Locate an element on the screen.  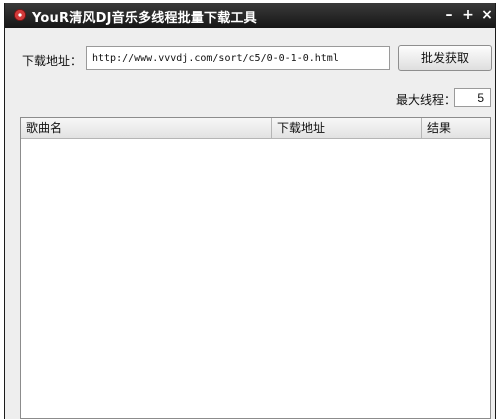
download-url-input is located at coordinates (238, 58).